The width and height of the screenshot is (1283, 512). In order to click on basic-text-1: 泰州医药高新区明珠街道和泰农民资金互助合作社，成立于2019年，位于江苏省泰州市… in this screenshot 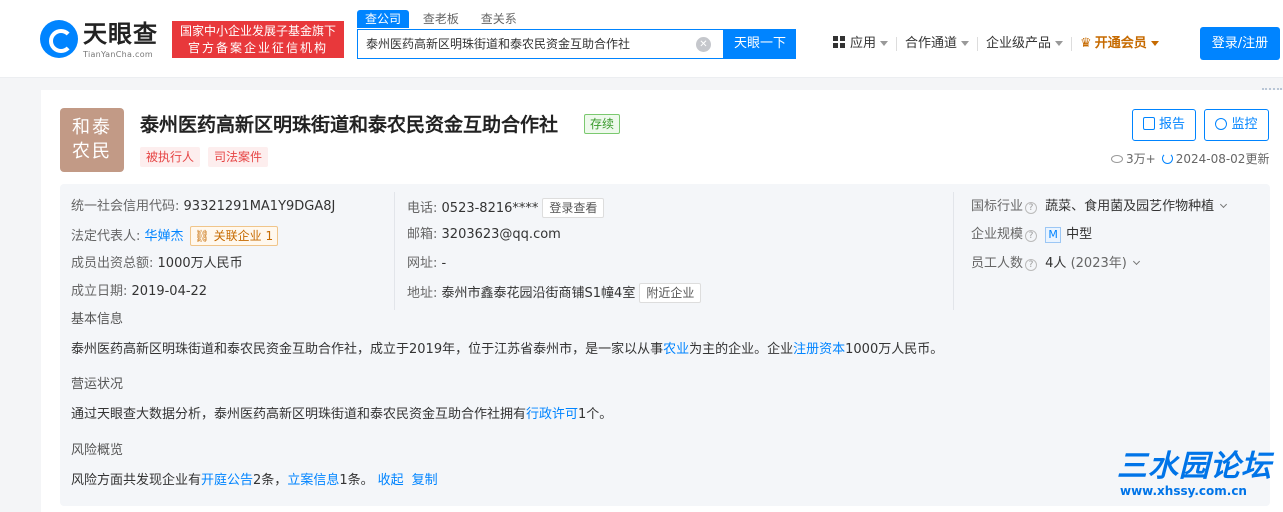, I will do `click(367, 349)`.